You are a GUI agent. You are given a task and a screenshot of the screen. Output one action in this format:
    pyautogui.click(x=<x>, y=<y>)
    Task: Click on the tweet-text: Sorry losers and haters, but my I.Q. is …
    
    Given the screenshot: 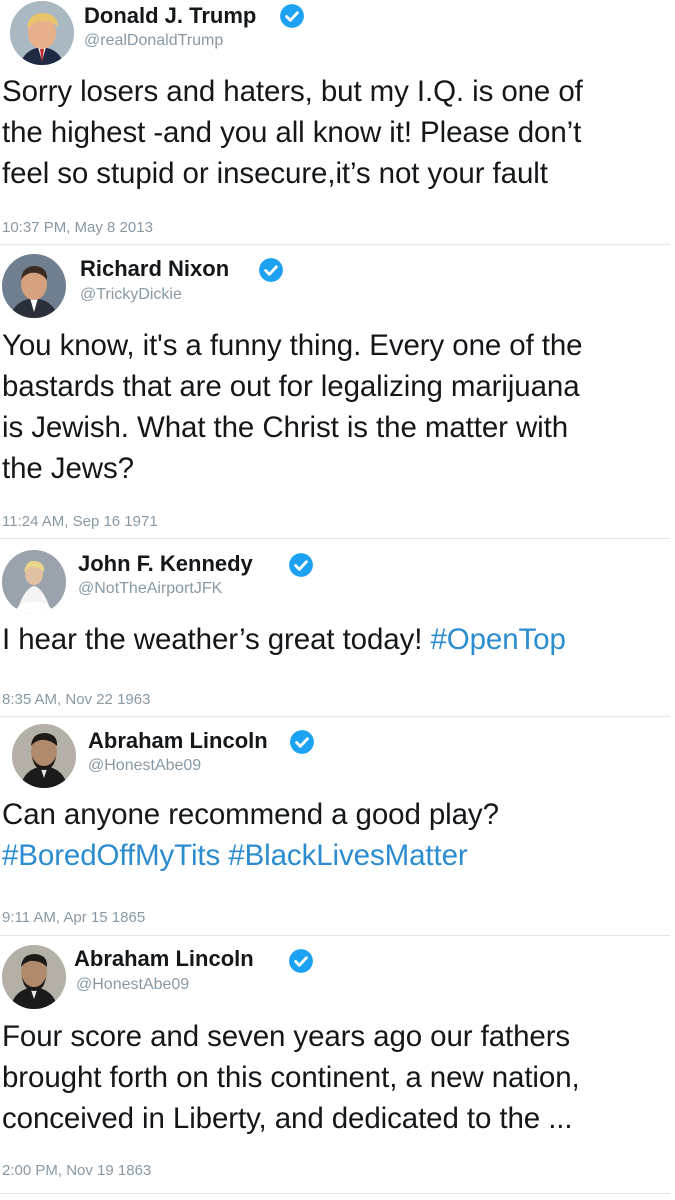 What is the action you would take?
    pyautogui.click(x=292, y=132)
    